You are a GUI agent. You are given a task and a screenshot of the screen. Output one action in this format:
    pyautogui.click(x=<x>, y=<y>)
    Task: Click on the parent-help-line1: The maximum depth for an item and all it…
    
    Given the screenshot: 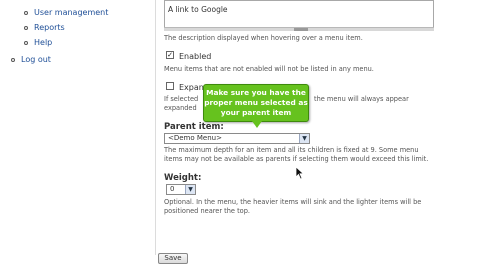 What is the action you would take?
    pyautogui.click(x=291, y=150)
    